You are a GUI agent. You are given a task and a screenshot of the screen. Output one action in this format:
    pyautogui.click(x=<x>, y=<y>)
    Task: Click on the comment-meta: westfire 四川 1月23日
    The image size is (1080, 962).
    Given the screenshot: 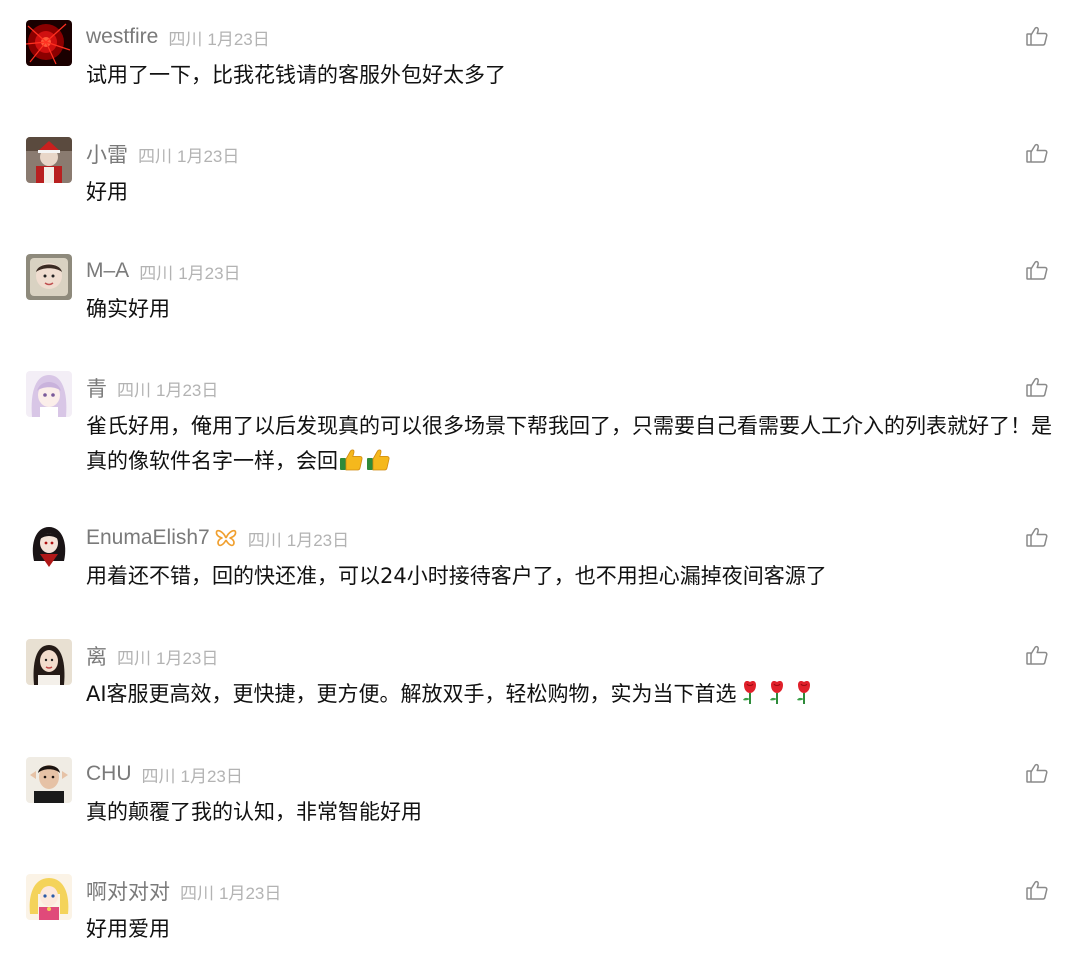 What is the action you would take?
    pyautogui.click(x=178, y=37)
    